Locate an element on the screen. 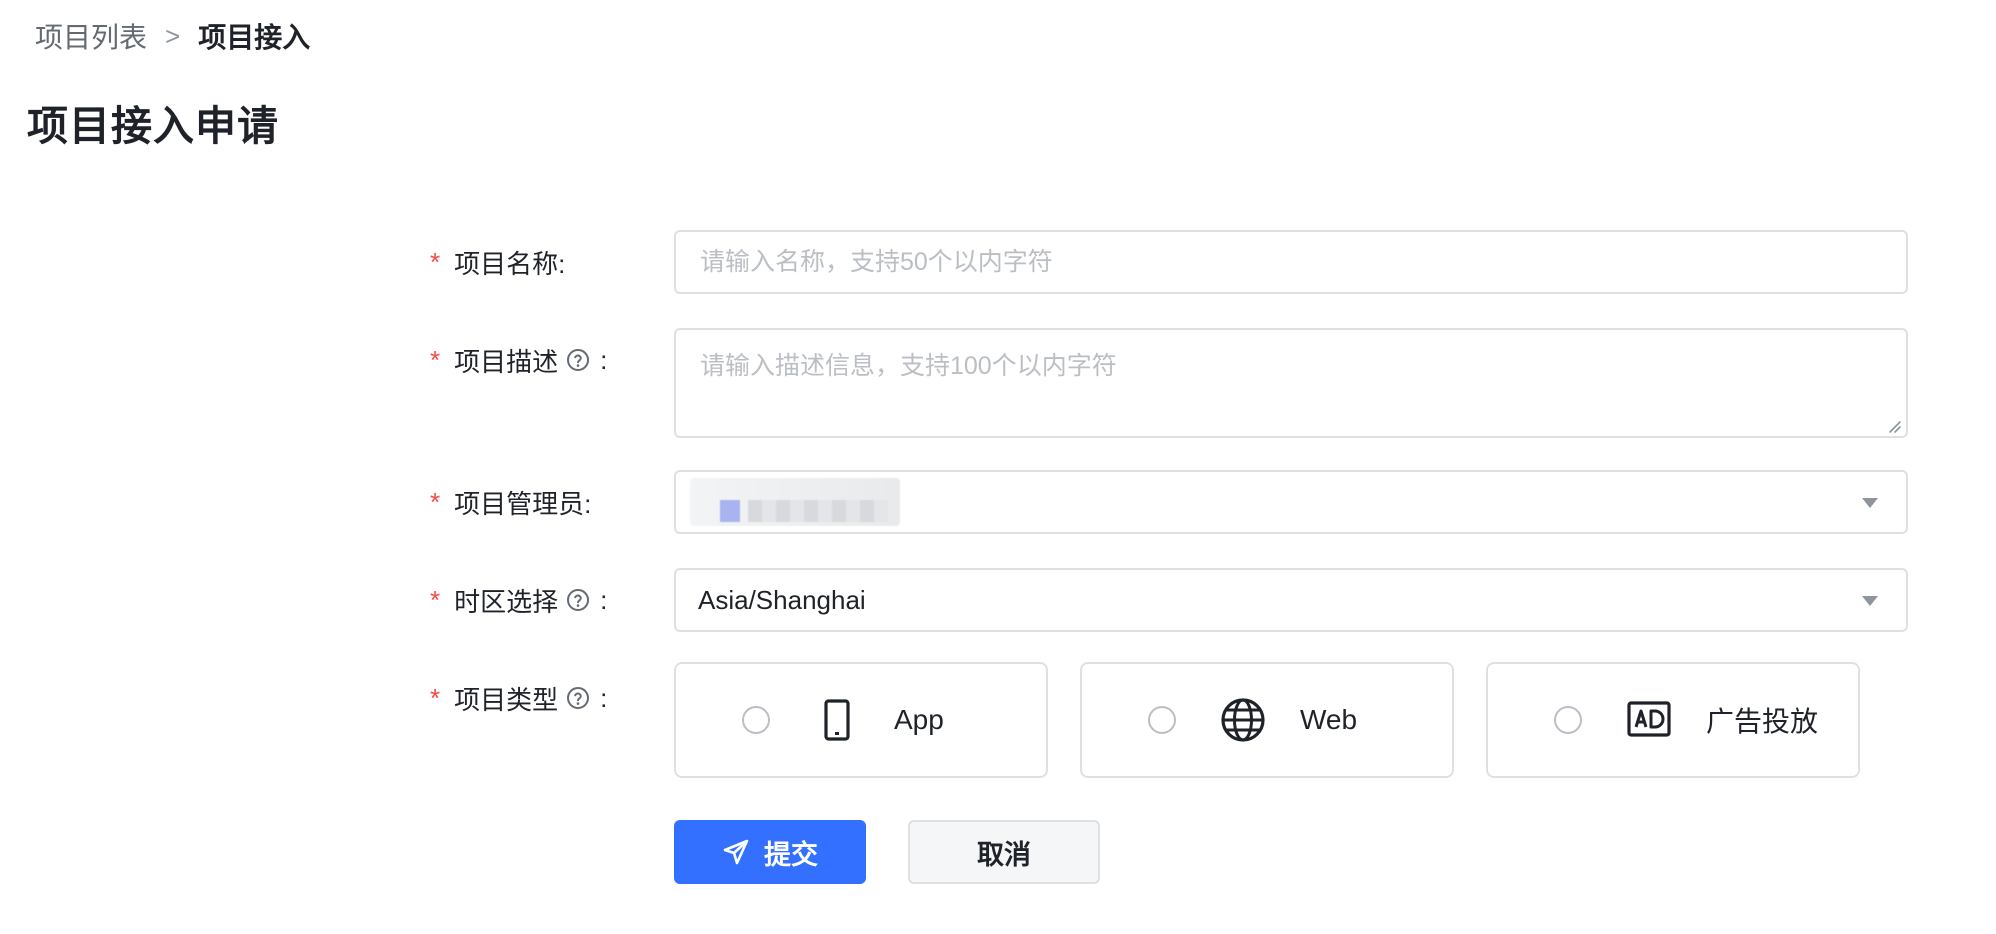  breadcrumb-item-current: 项目接入 is located at coordinates (254, 37).